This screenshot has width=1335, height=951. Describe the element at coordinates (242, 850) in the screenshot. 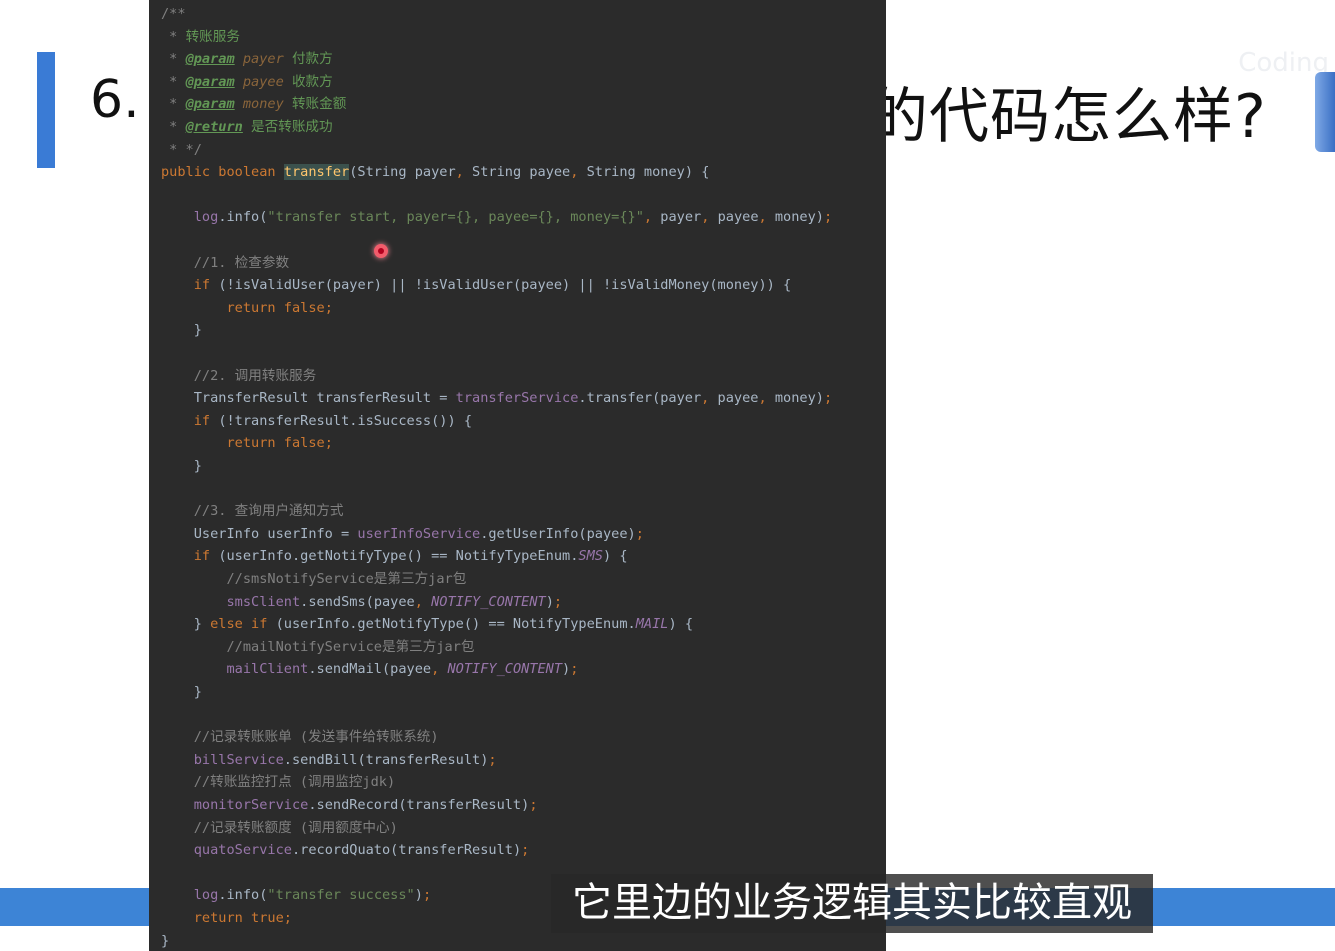

I see `code-token: quatoService` at that location.